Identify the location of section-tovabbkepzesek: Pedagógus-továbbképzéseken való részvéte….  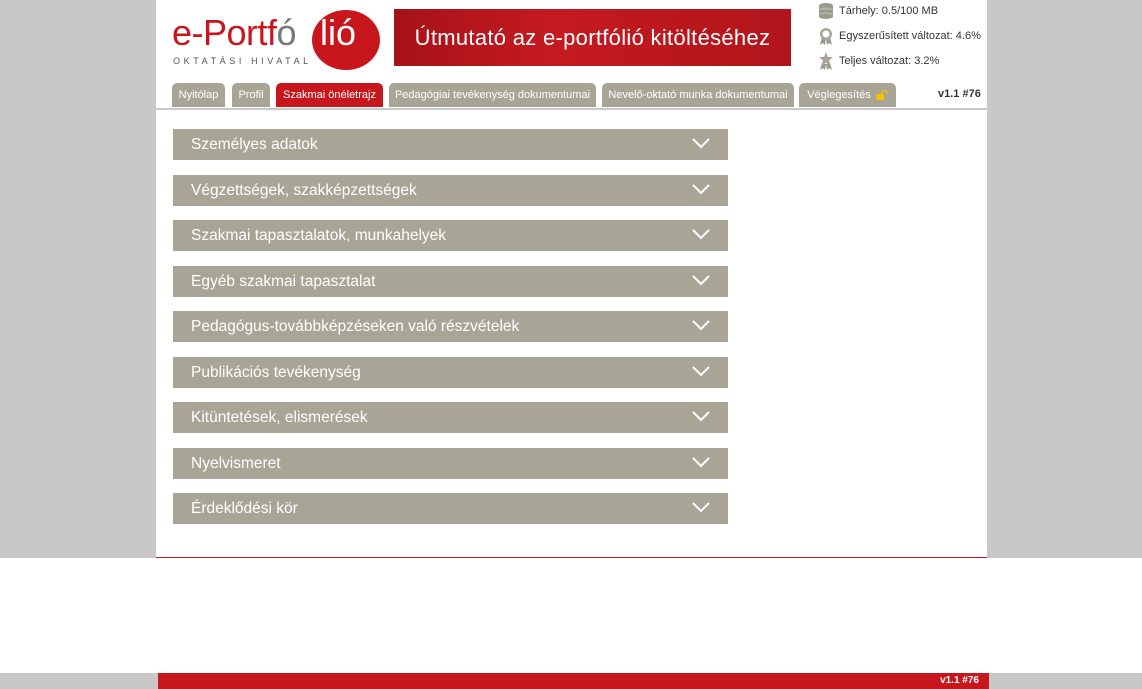
(450, 326).